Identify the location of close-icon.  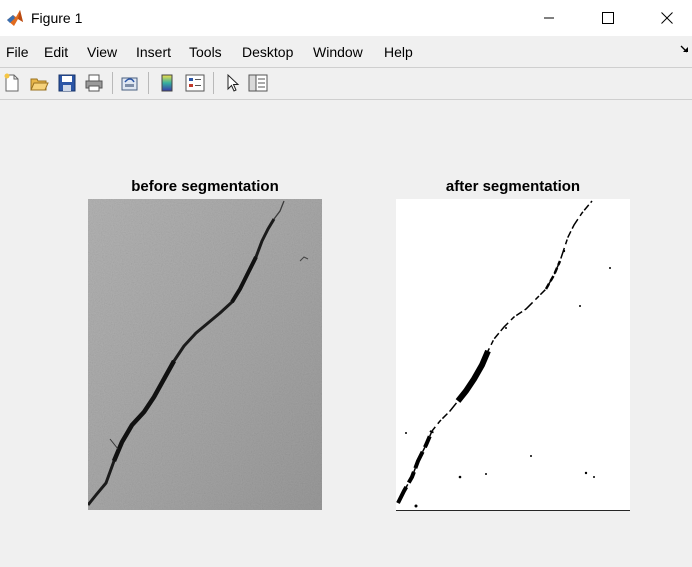
(667, 18).